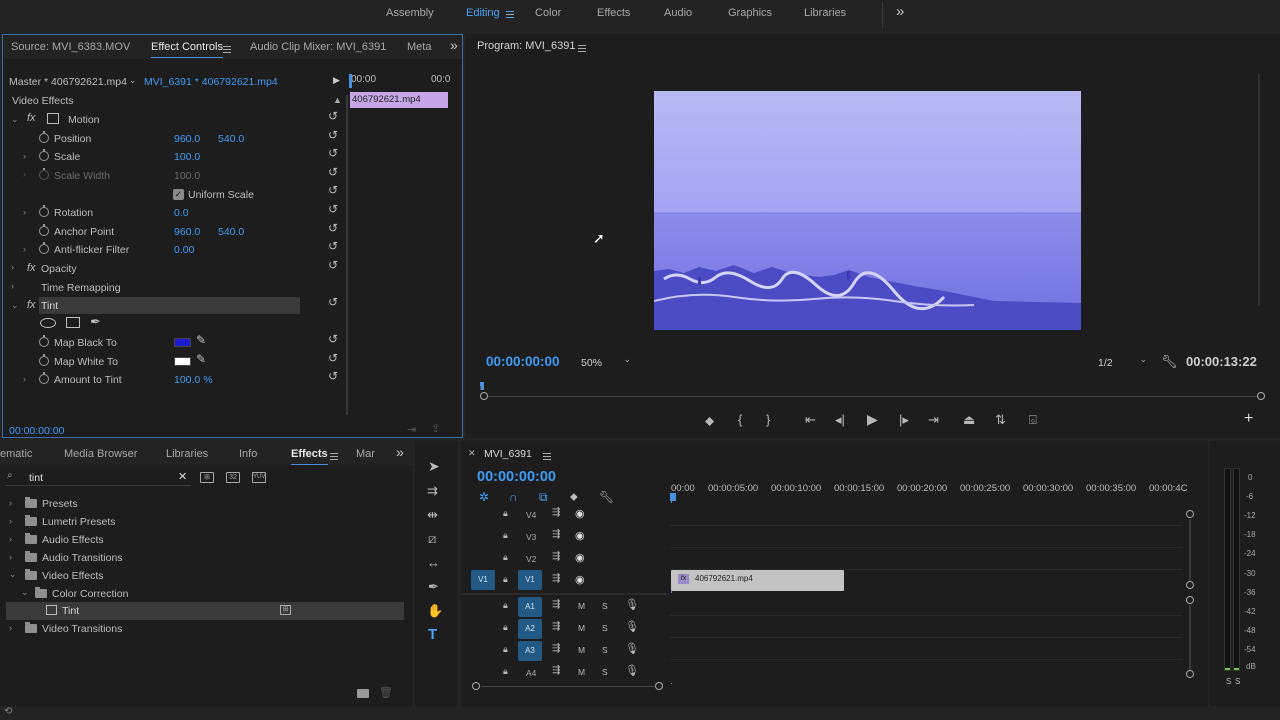 This screenshot has width=1280, height=720. Describe the element at coordinates (201, 340) in the screenshot. I see `eyedropper-icon: ✎` at that location.